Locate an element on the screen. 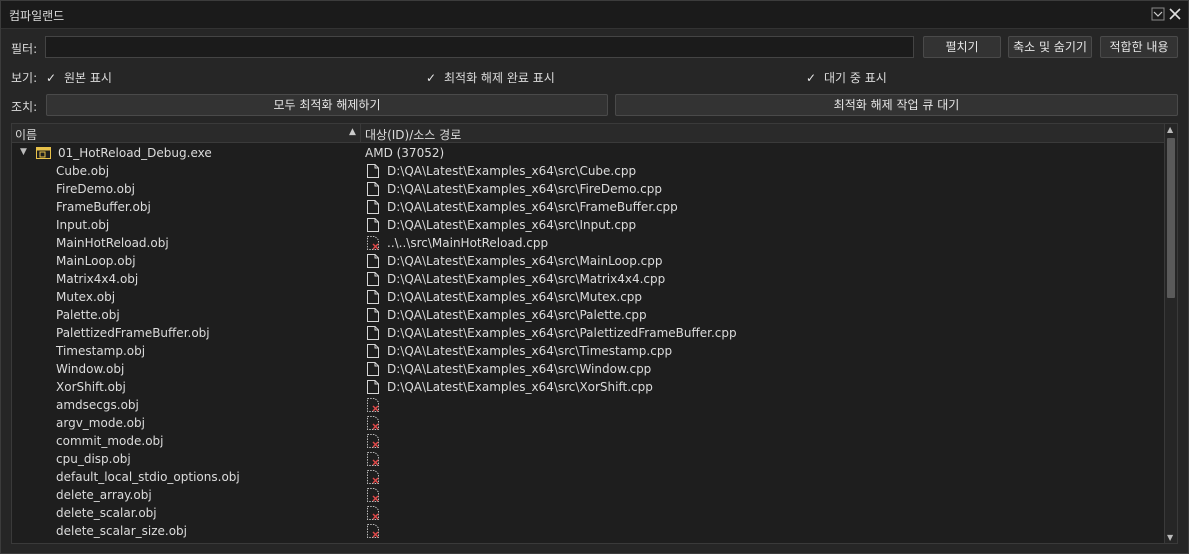 The width and height of the screenshot is (1189, 554). minimize-icon is located at coordinates (1158, 14).